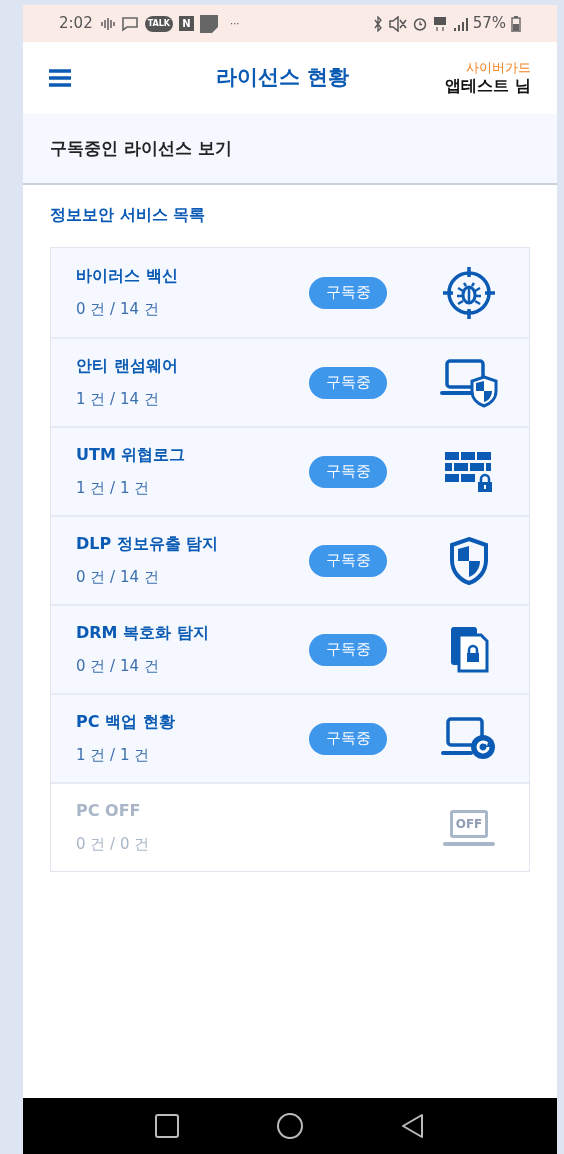 The width and height of the screenshot is (564, 1154). What do you see at coordinates (290, 1126) in the screenshot?
I see `home-icon` at bounding box center [290, 1126].